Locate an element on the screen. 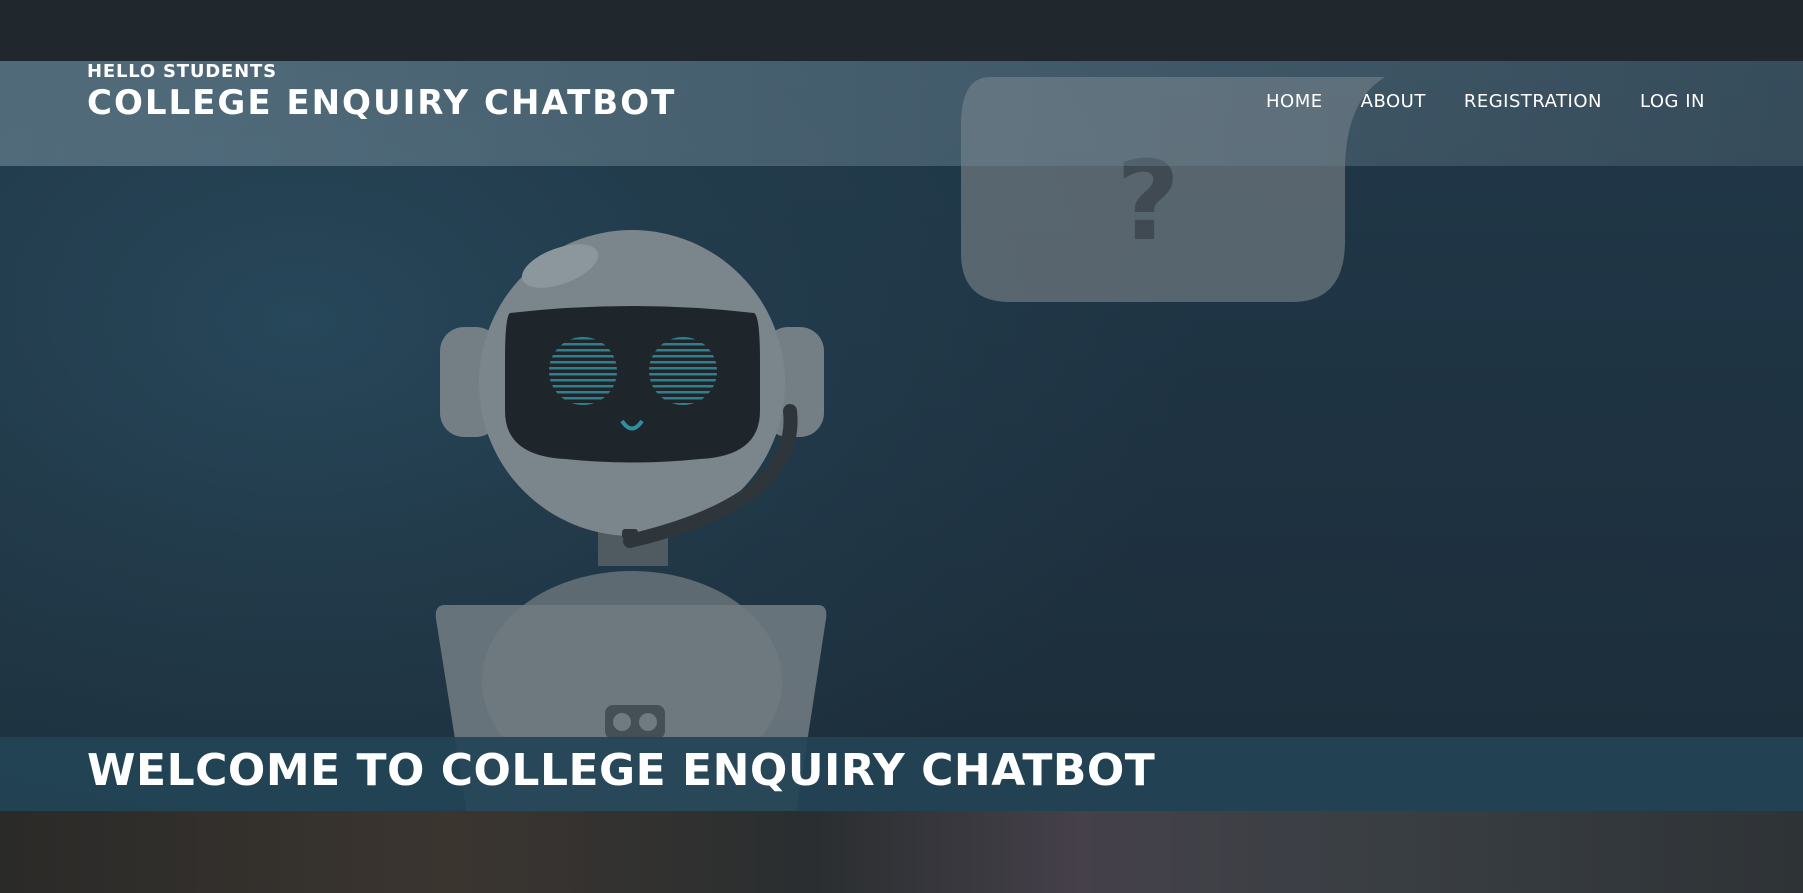 The image size is (1803, 893). welcome-heading: WELCOME TO COLLEGE ENQUIRY CHATBOT is located at coordinates (621, 770).